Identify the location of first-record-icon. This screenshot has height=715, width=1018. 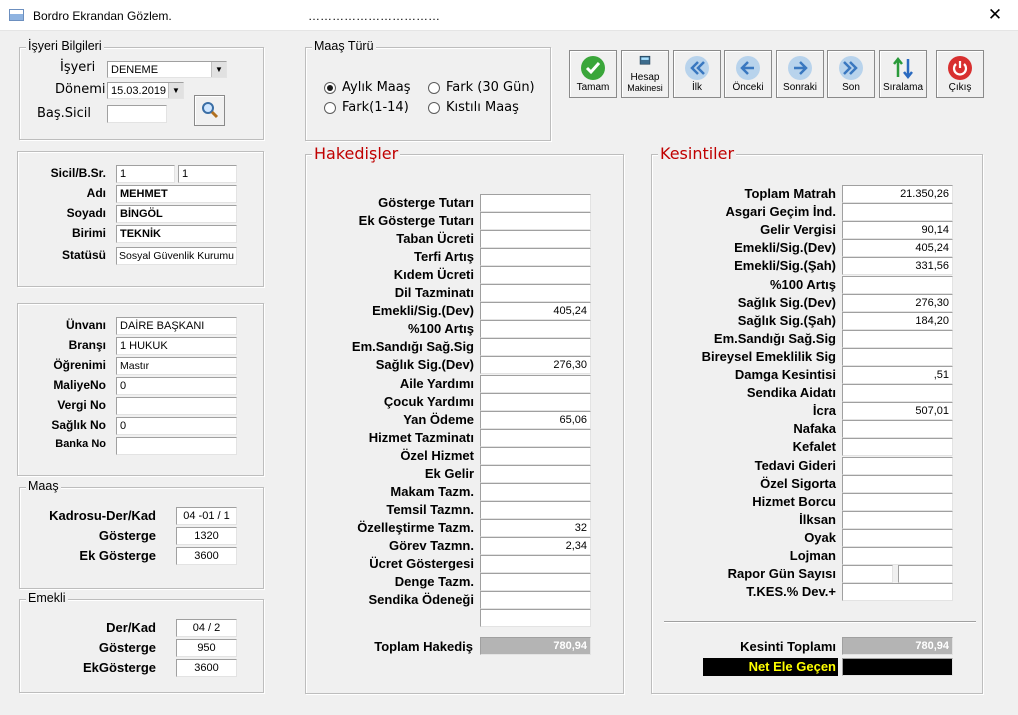
(697, 68).